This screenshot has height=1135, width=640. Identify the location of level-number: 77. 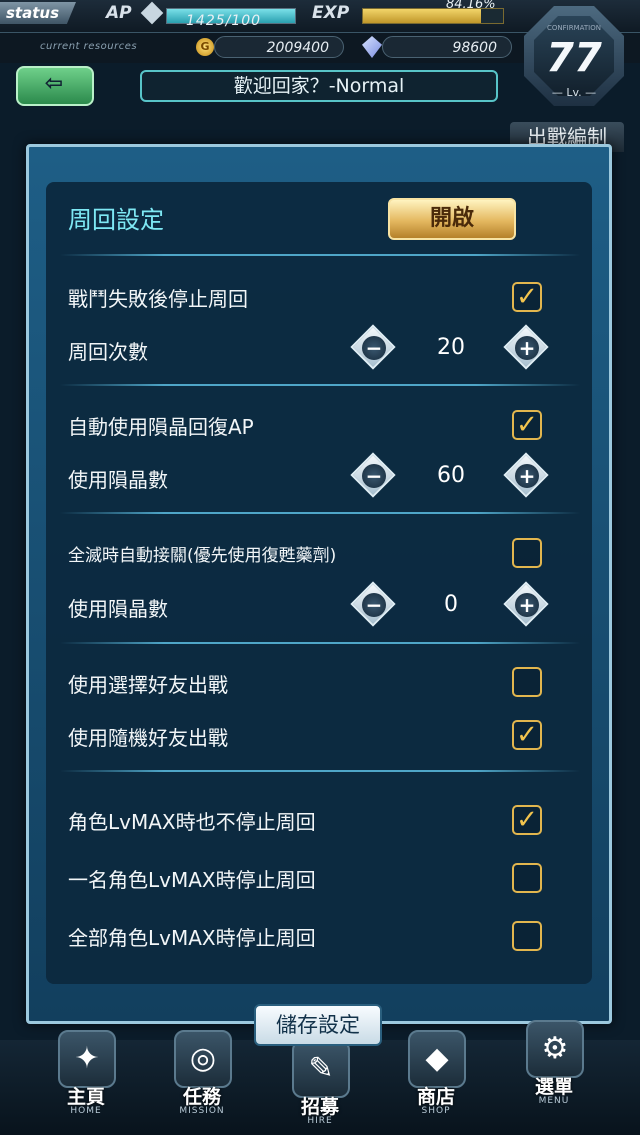
(574, 58).